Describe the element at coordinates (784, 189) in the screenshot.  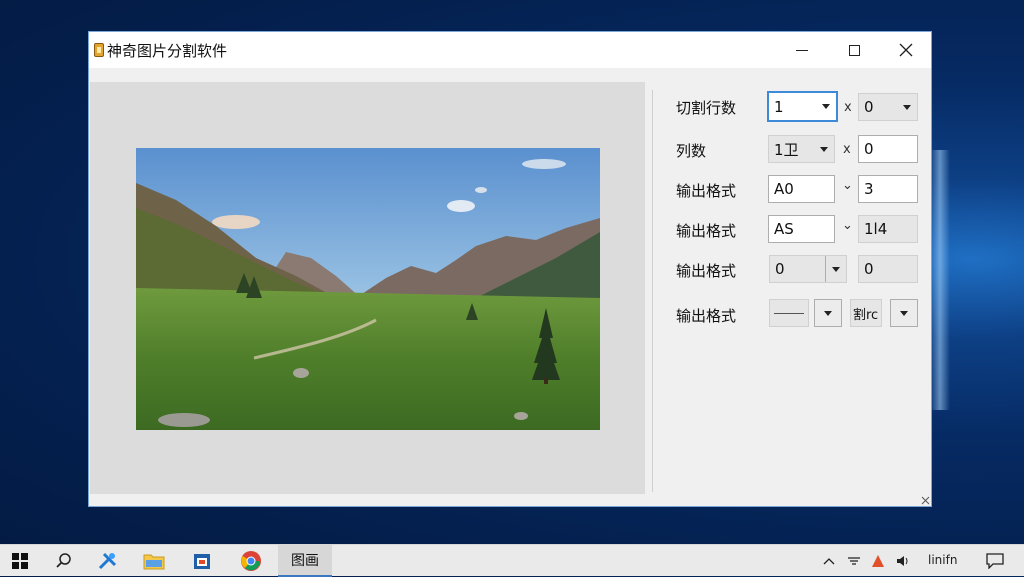
I see `format1-input-value: A0` at that location.